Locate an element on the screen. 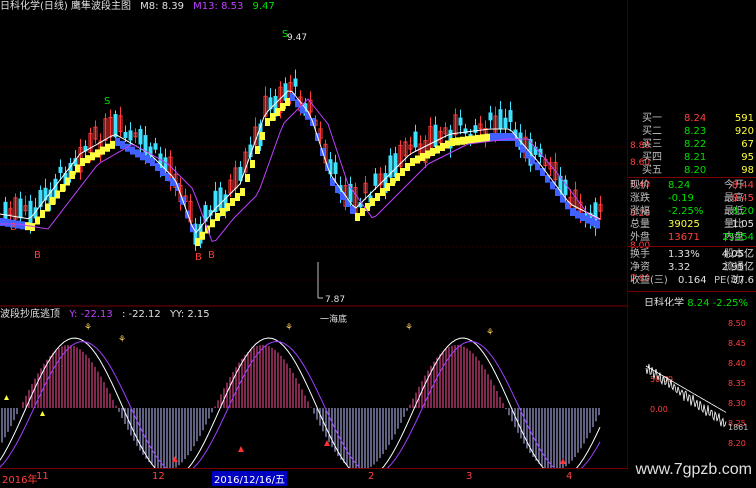 The image size is (756, 488). sub-chart-header: 波段抄底逃顶 Y: -22.13 : -22.12 YY: 2.15 is located at coordinates (108, 315).